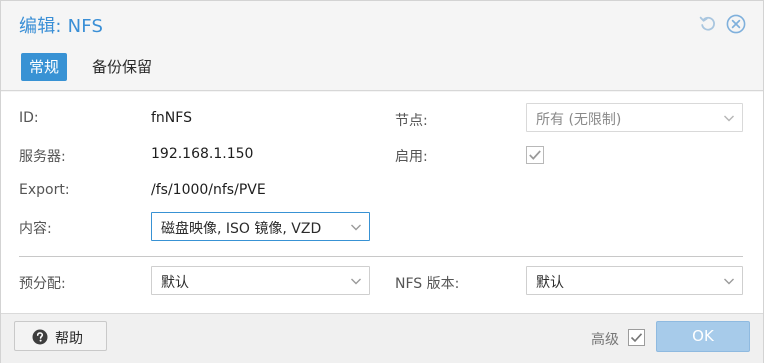 Image resolution: width=764 pixels, height=363 pixels. I want to click on export-value: /fs/1000/nfs/PVE, so click(208, 190).